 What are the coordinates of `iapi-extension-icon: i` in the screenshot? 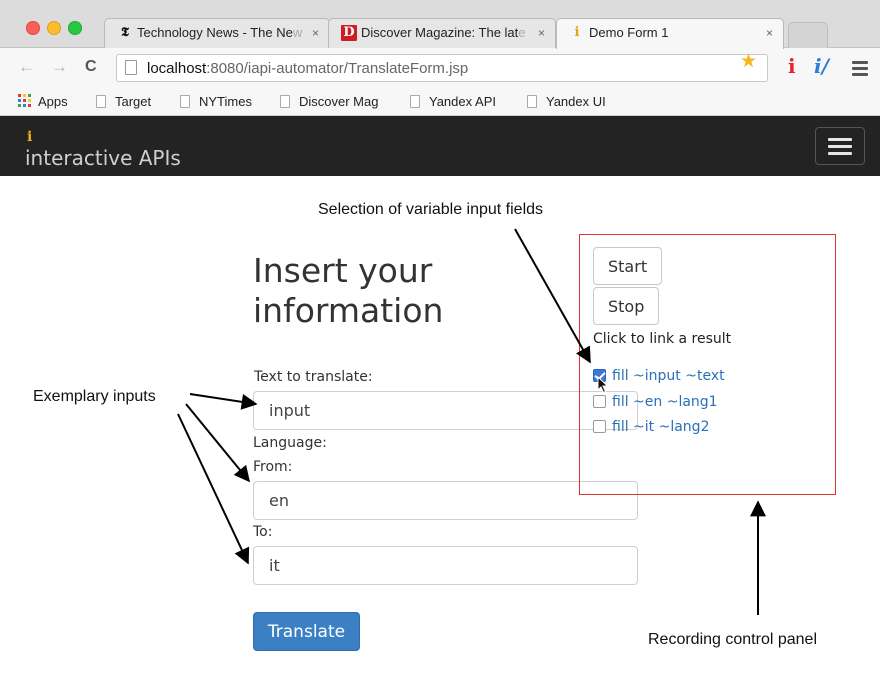 It's located at (792, 66).